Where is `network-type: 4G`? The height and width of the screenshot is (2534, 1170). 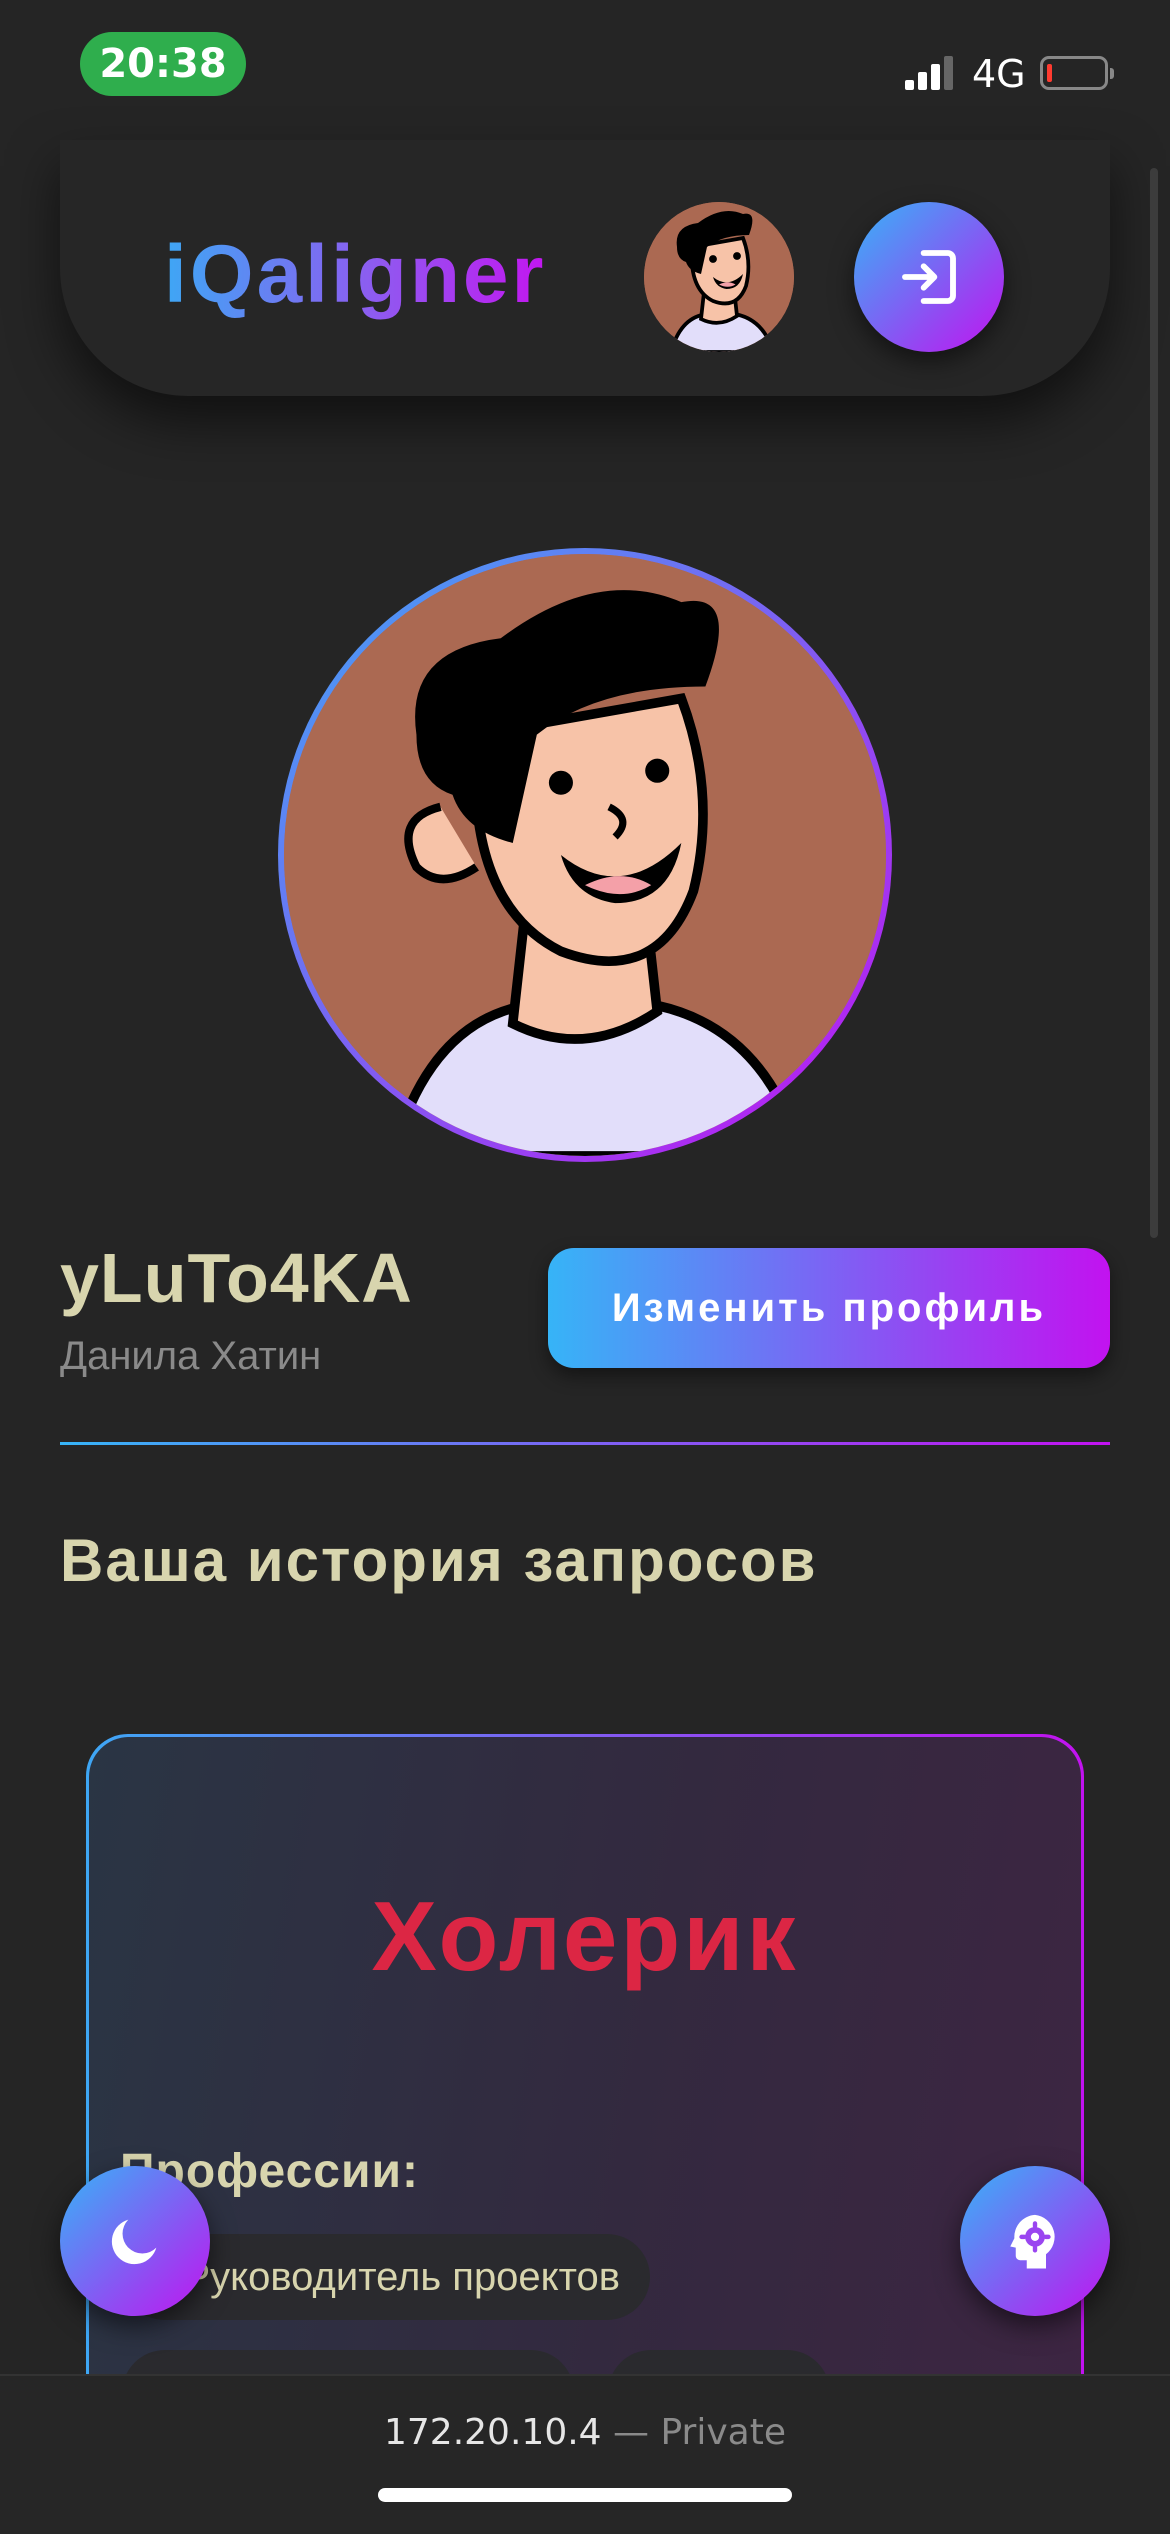 network-type: 4G is located at coordinates (999, 74).